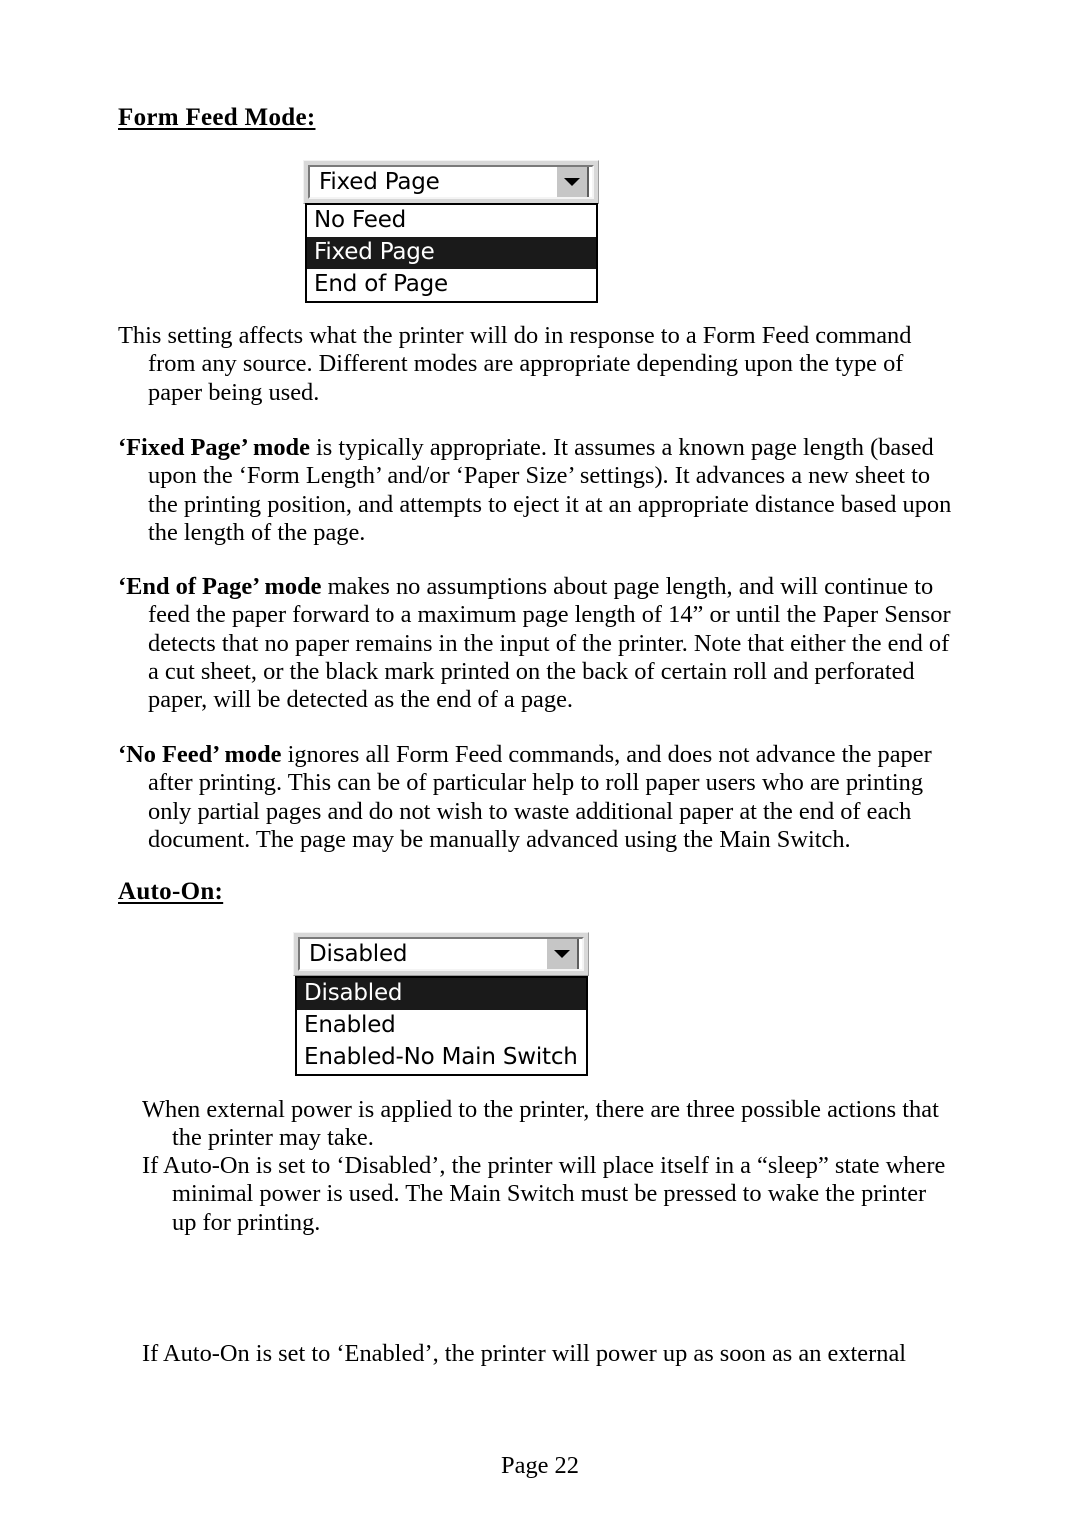 Image resolution: width=1080 pixels, height=1532 pixels. I want to click on form-feed-mode-dropdown-button, so click(572, 182).